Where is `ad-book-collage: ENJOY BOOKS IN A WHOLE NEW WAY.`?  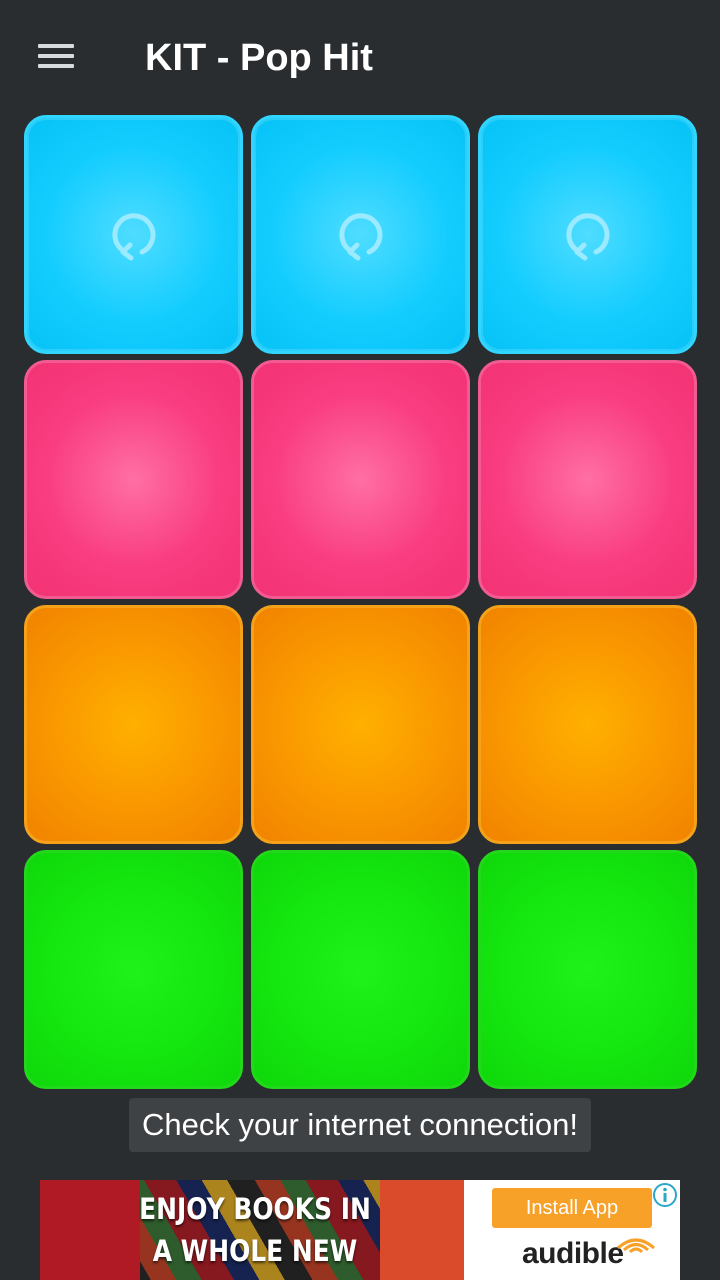 ad-book-collage: ENJOY BOOKS IN A WHOLE NEW WAY. is located at coordinates (252, 1230).